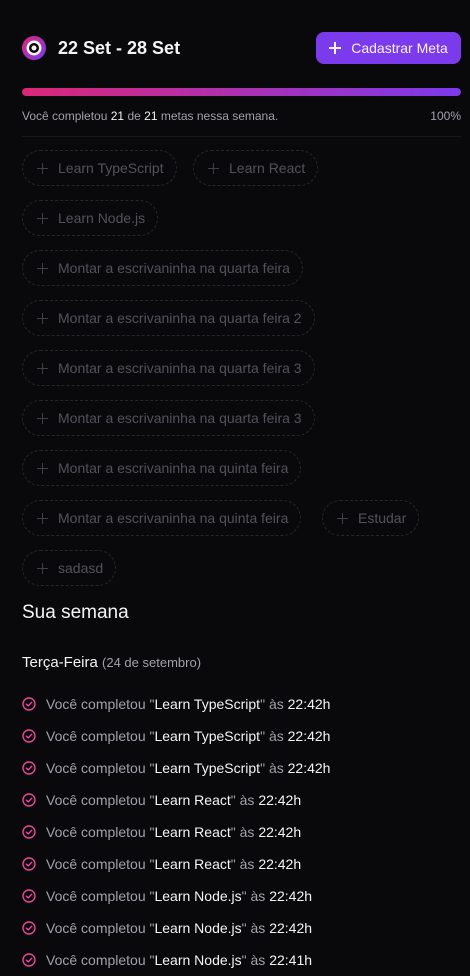 The height and width of the screenshot is (976, 470). Describe the element at coordinates (119, 48) in the screenshot. I see `week-range-title: 22 Set - 28 Set` at that location.